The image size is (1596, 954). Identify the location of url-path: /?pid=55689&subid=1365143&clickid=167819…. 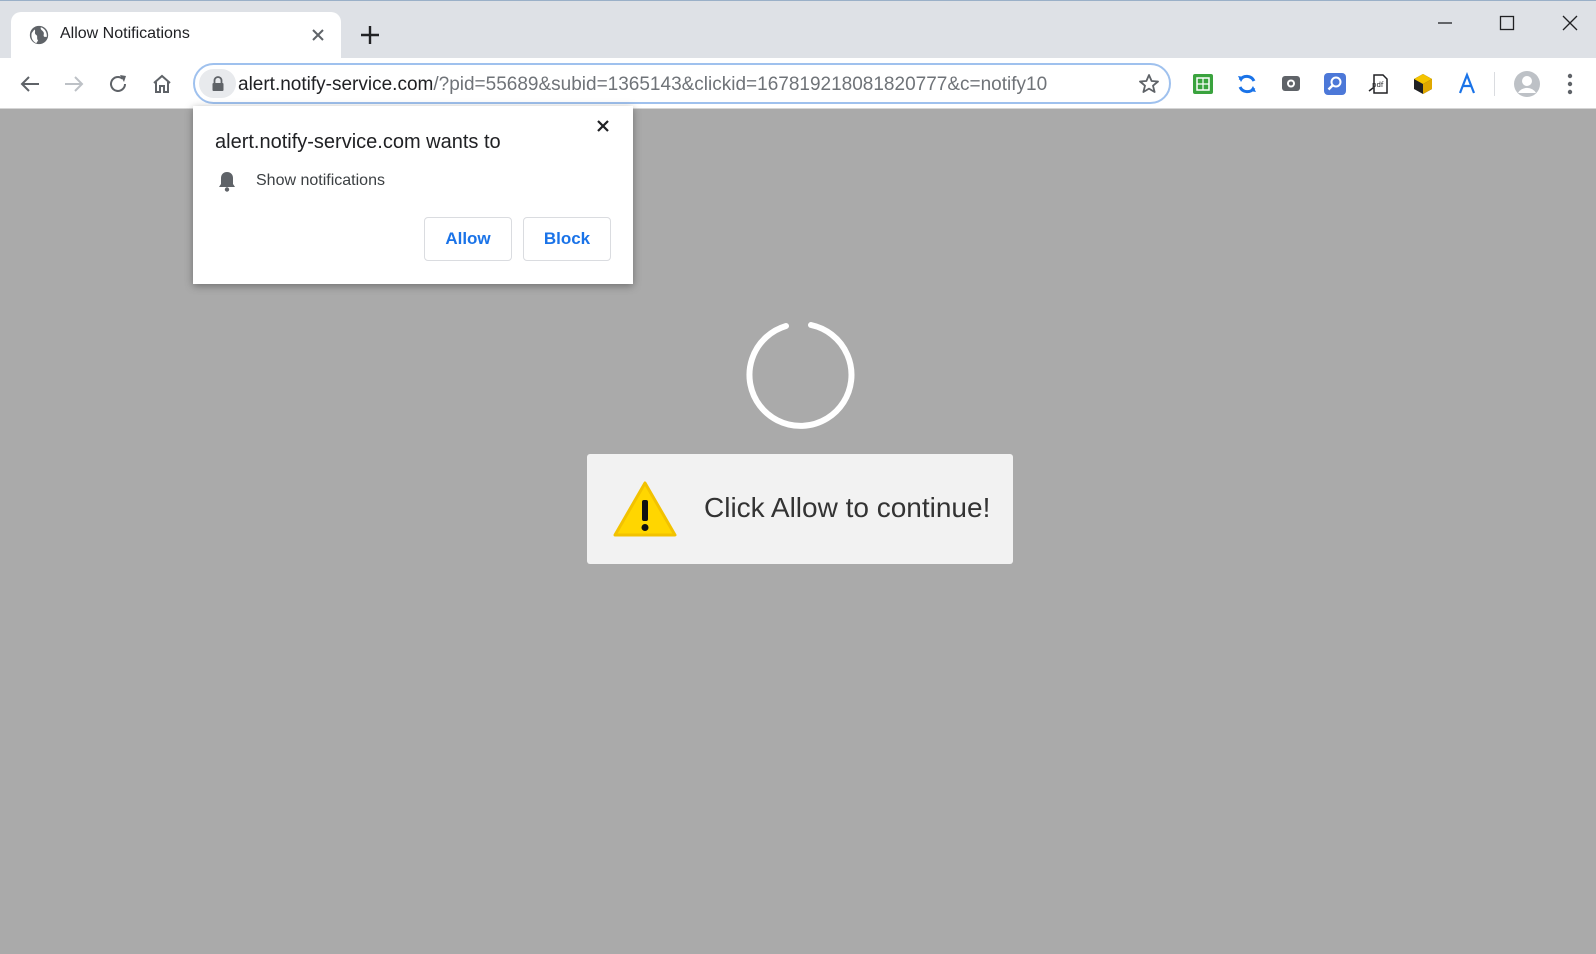
(740, 84).